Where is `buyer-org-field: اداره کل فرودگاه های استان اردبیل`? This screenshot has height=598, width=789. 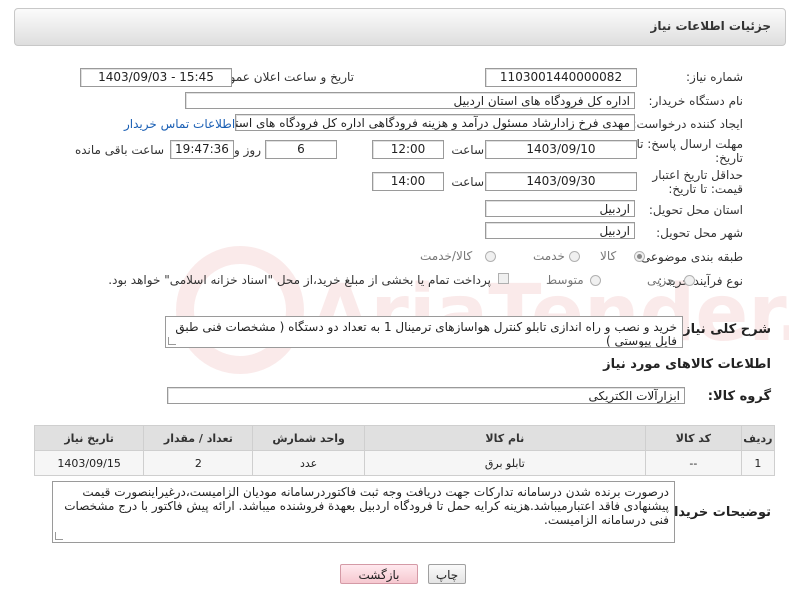 buyer-org-field: اداره کل فرودگاه های استان اردبیل is located at coordinates (410, 100).